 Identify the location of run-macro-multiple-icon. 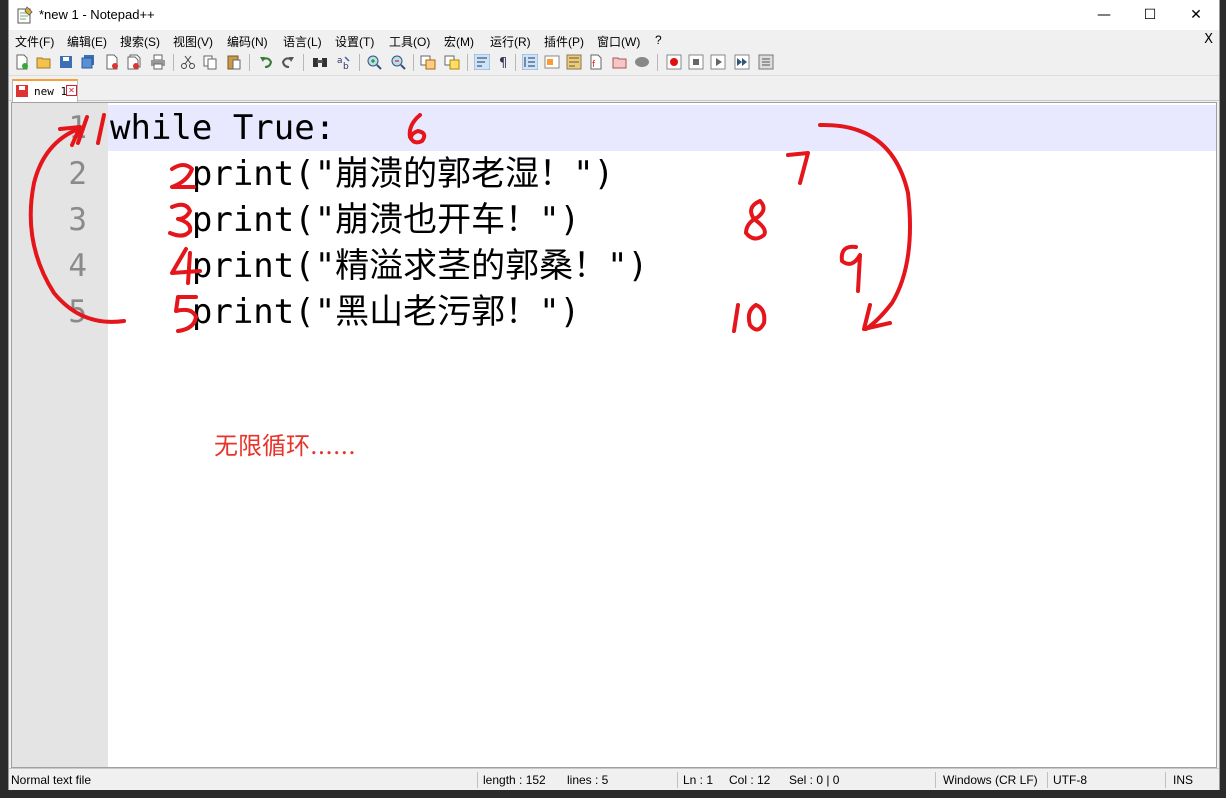
(742, 62).